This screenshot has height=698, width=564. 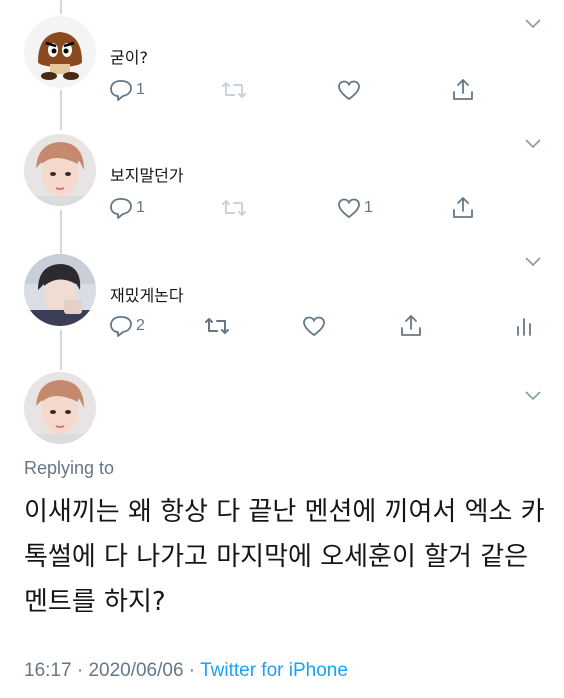 I want to click on tweet-meta: 16:17 · 2020/06/06 · Twitter for iPhone, so click(x=186, y=671).